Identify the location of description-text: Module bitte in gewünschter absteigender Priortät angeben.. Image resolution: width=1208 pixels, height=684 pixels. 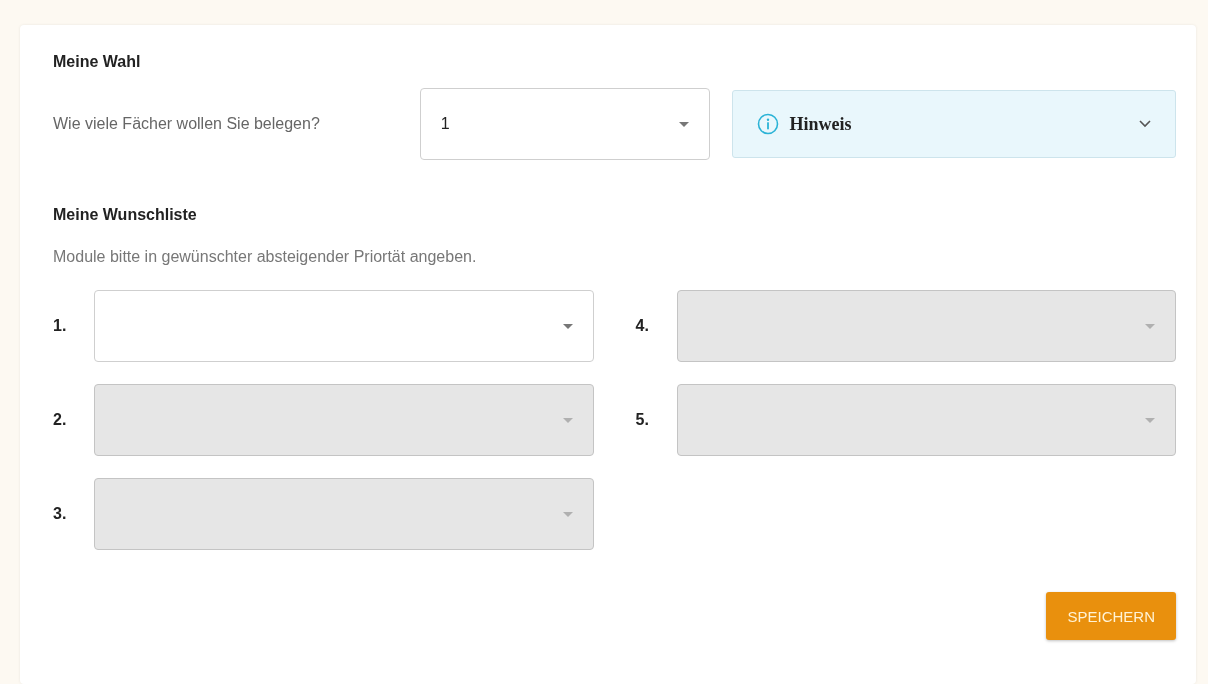
(265, 257).